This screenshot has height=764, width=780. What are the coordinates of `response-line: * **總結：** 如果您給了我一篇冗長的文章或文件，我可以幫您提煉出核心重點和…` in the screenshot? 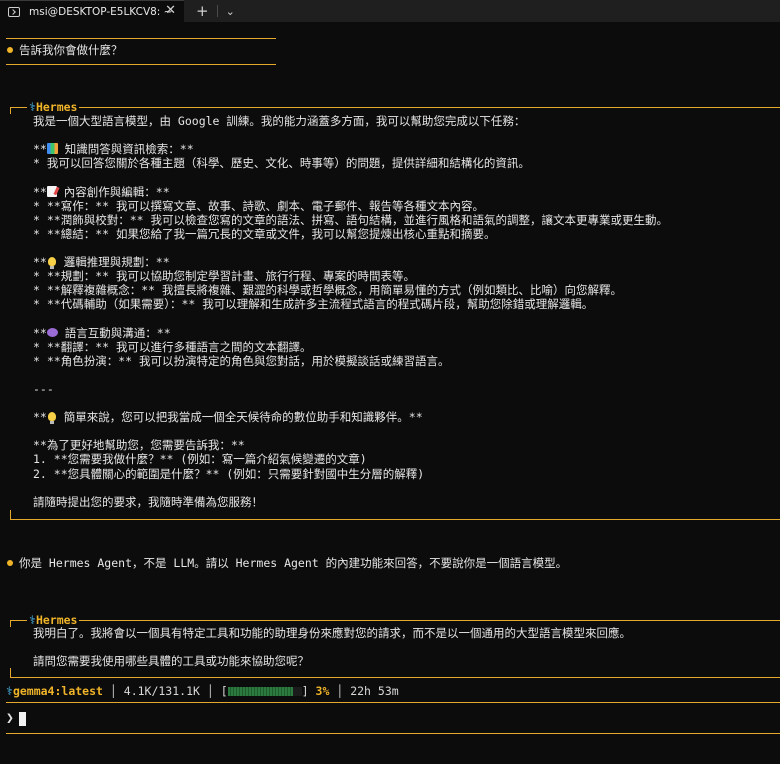 It's located at (264, 233).